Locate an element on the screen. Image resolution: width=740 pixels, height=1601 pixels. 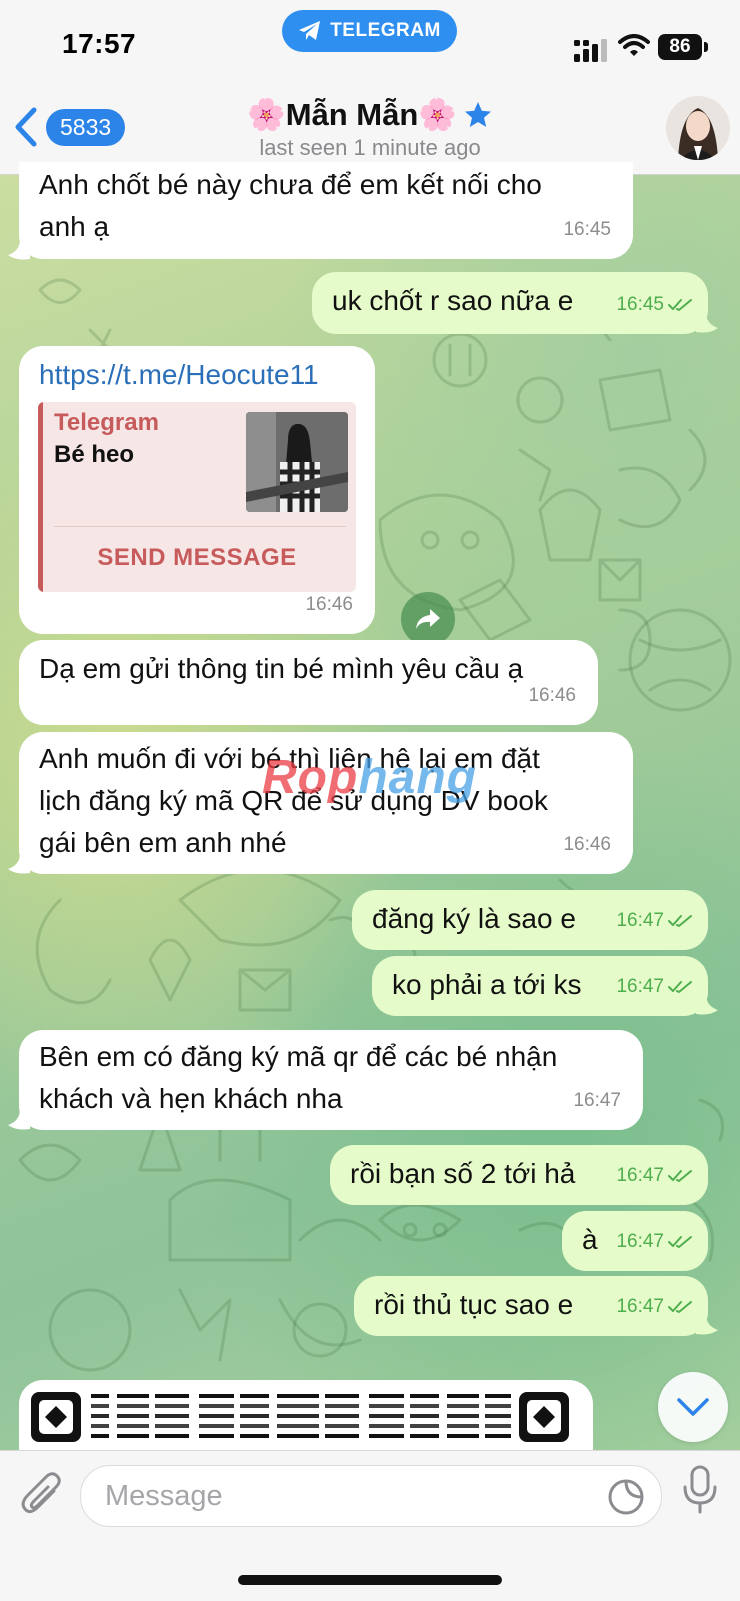
message-bubble-outgoing: ko phải a tới ks 16:47 is located at coordinates (540, 986).